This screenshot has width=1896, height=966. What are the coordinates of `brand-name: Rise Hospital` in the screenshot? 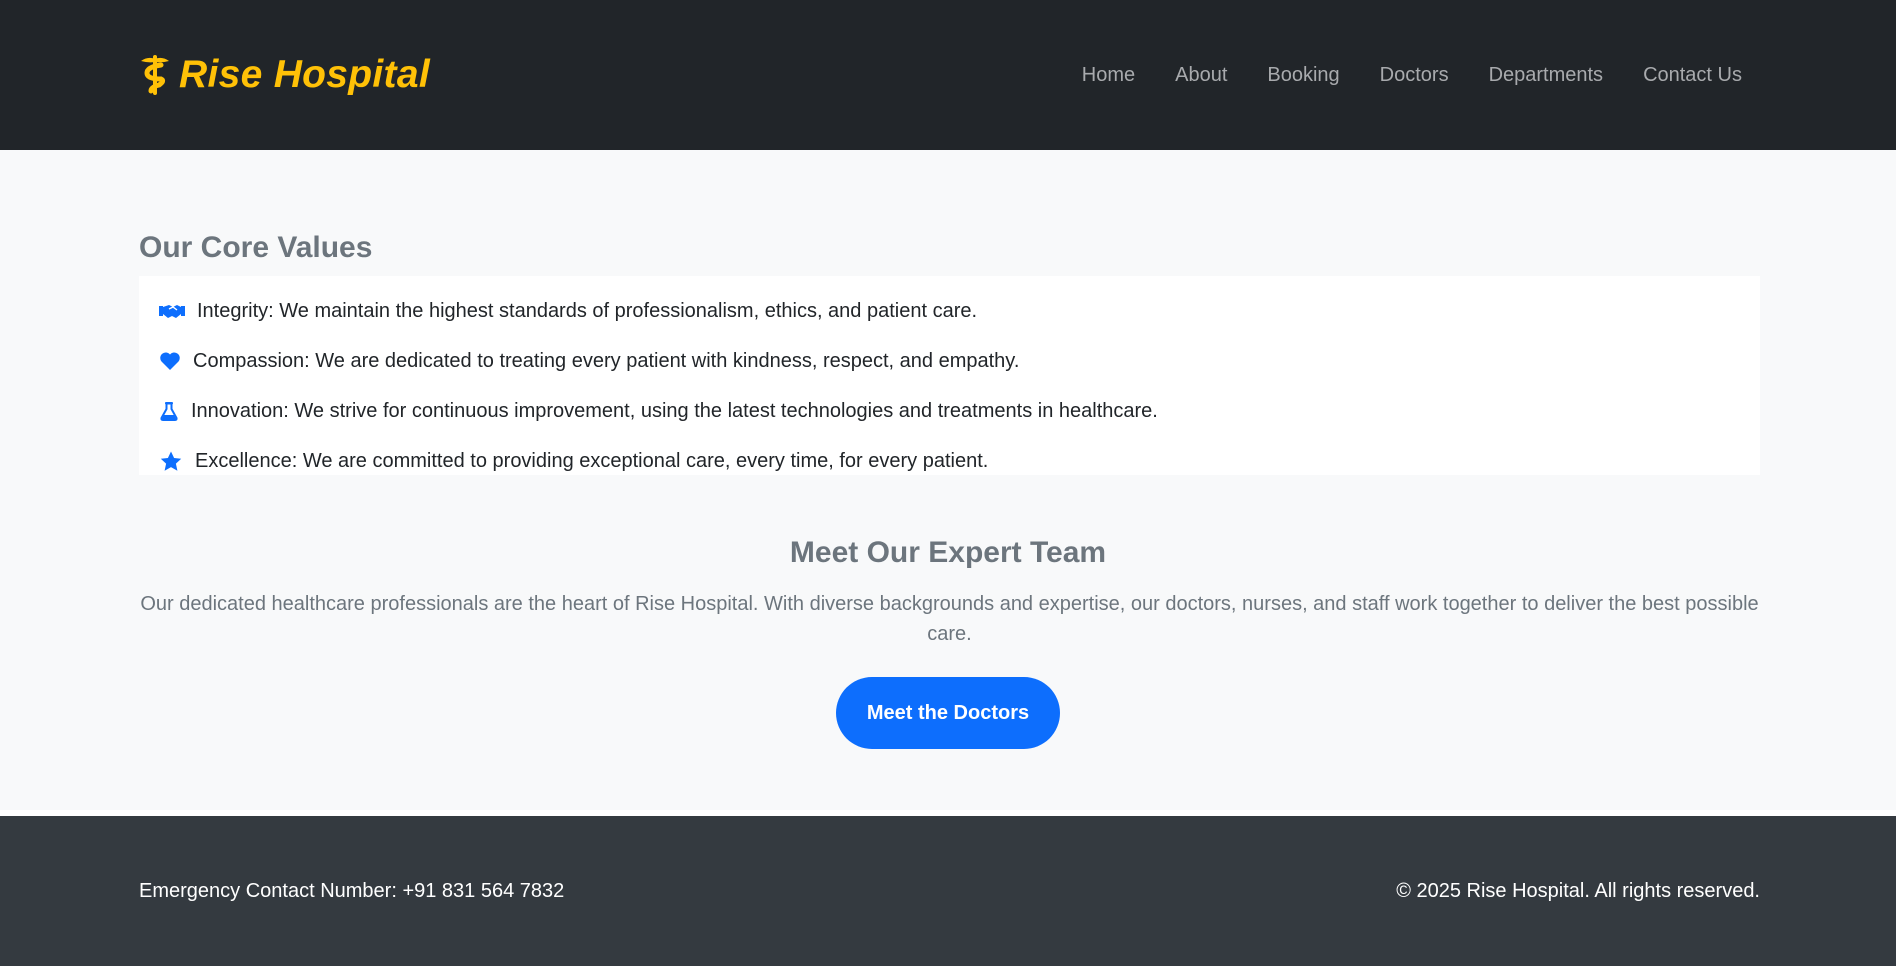 It's located at (304, 74).